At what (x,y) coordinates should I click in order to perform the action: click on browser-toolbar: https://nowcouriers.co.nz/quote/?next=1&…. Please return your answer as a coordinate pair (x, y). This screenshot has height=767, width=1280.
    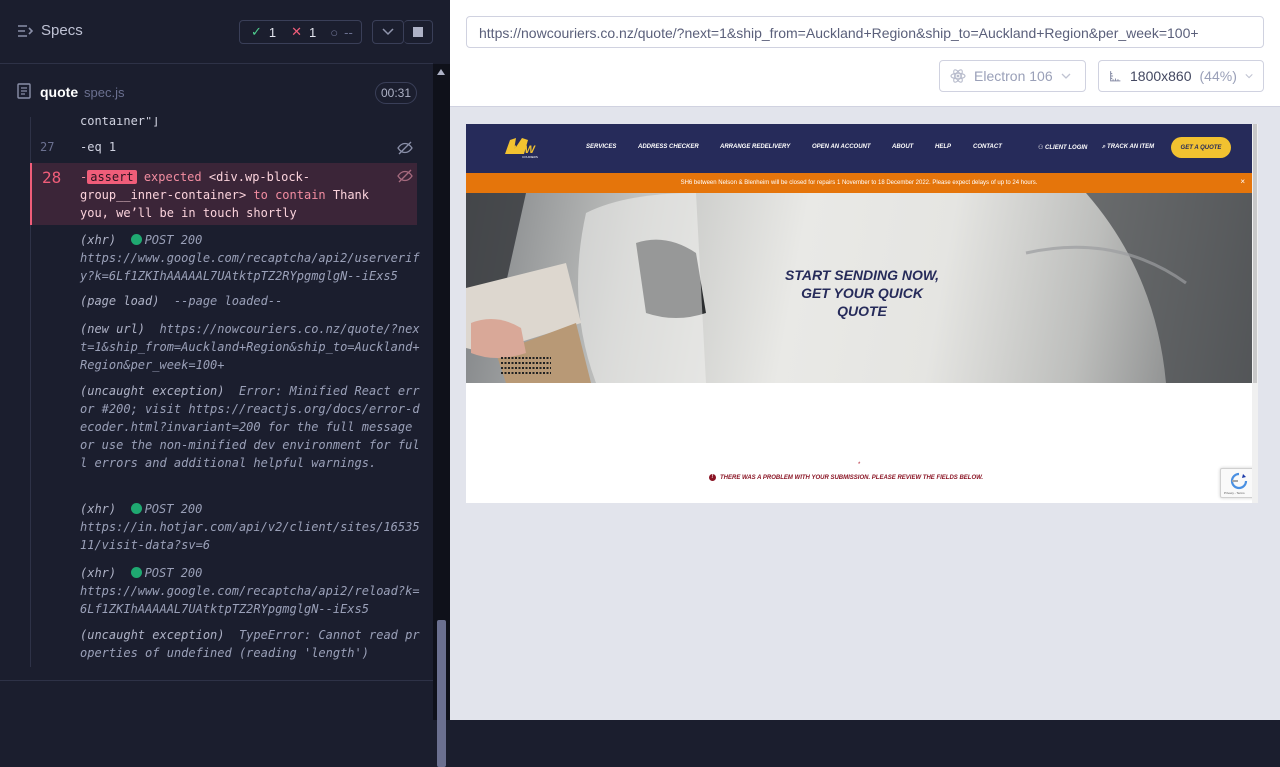
    Looking at the image, I should click on (865, 53).